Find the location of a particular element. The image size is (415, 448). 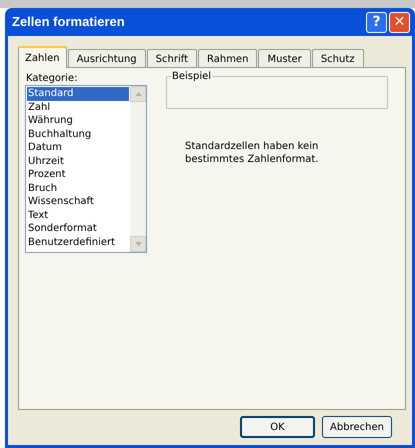

scroll-up-icon is located at coordinates (138, 94).